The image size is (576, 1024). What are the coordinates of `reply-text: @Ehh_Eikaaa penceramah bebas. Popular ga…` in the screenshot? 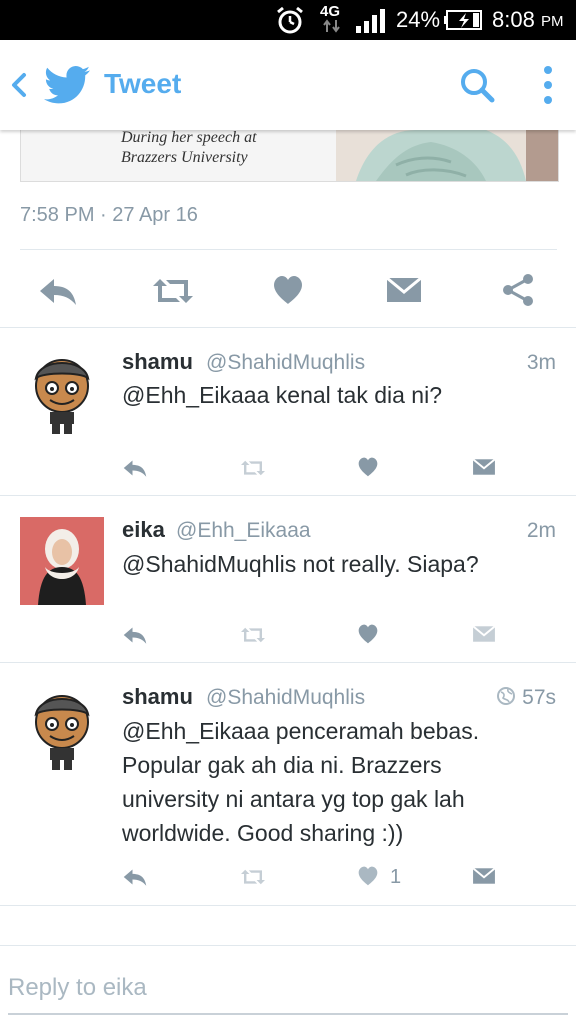 It's located at (300, 782).